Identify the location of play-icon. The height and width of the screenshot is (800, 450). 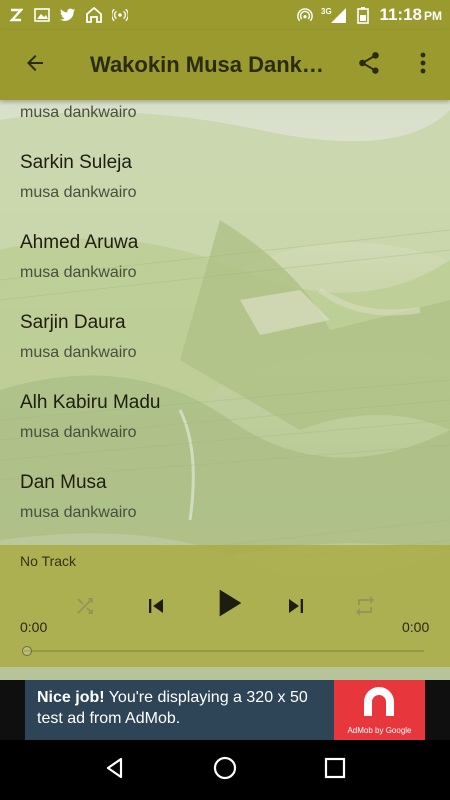
(228, 605).